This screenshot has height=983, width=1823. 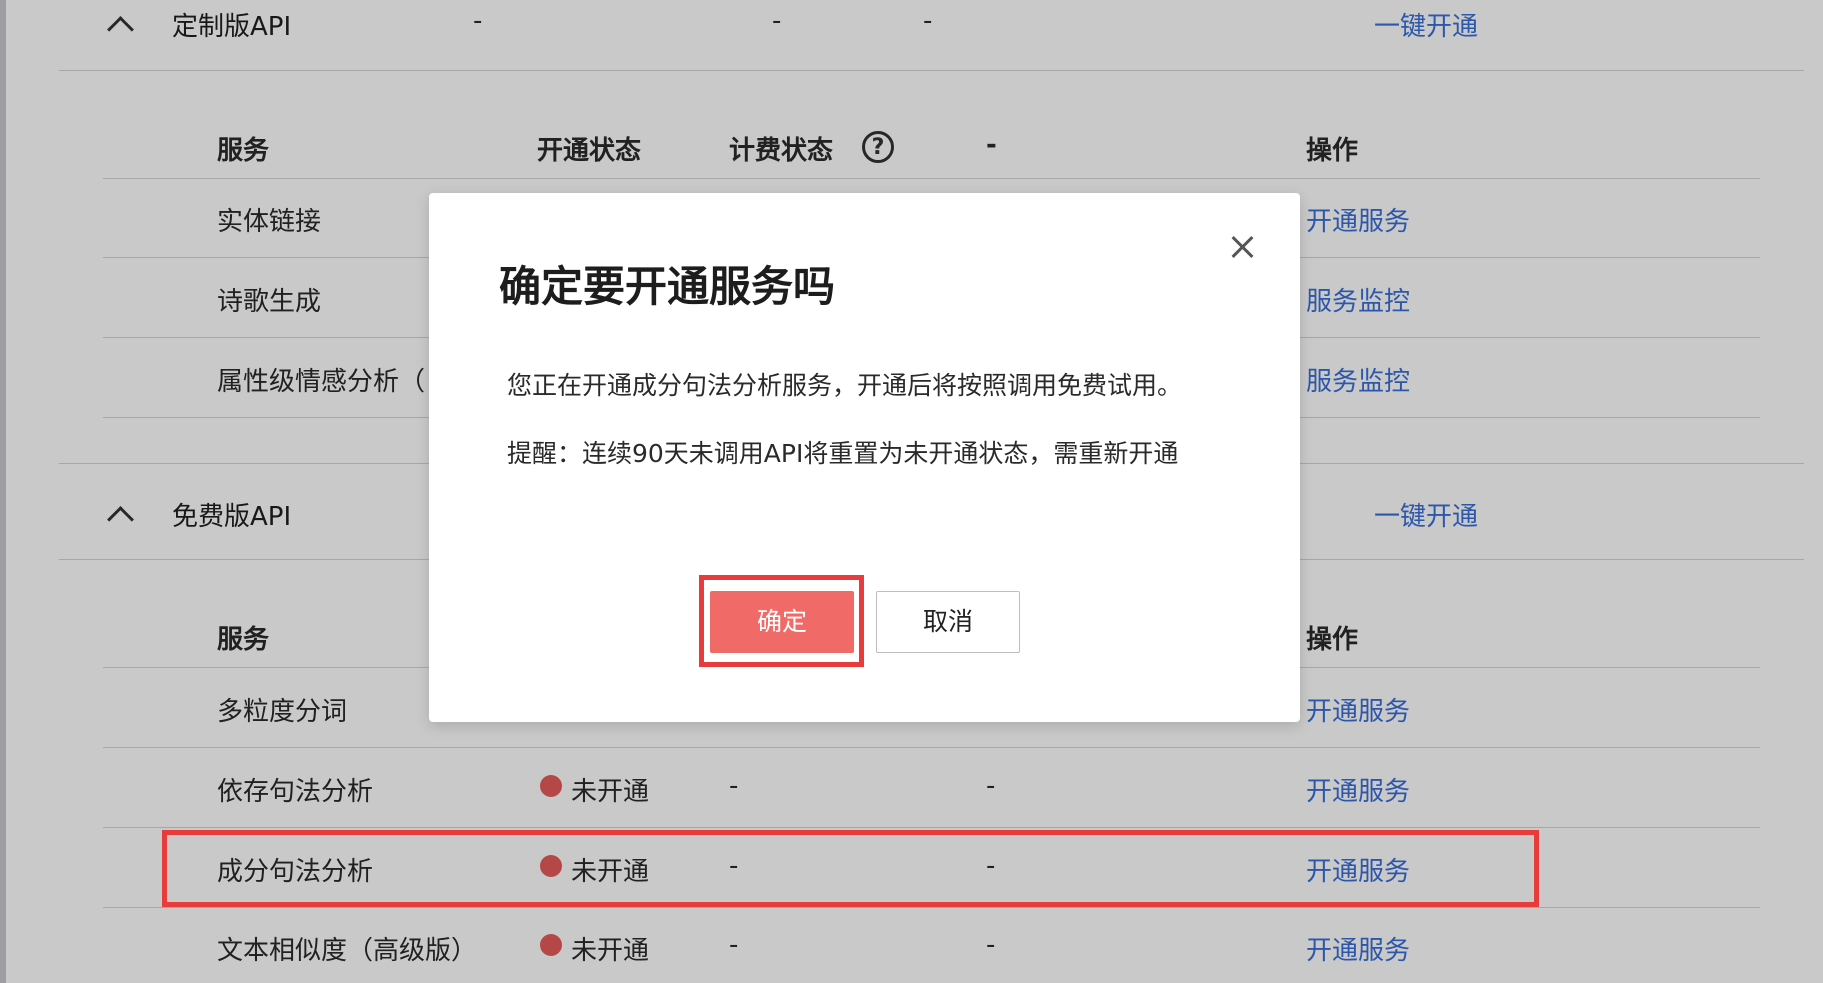 What do you see at coordinates (845, 385) in the screenshot?
I see `dialog-message: 您正在开通成分句法分析服务，开通后将按照调用免费试用。` at bounding box center [845, 385].